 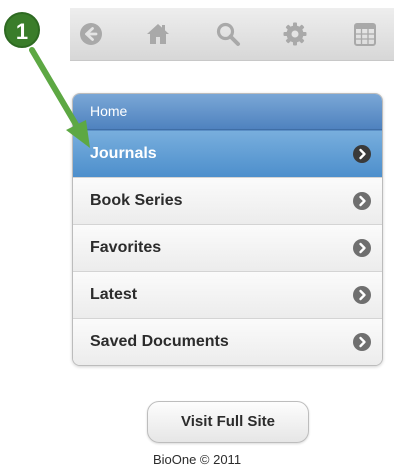 What do you see at coordinates (227, 247) in the screenshot?
I see `menu-item-favorites: Favorites` at bounding box center [227, 247].